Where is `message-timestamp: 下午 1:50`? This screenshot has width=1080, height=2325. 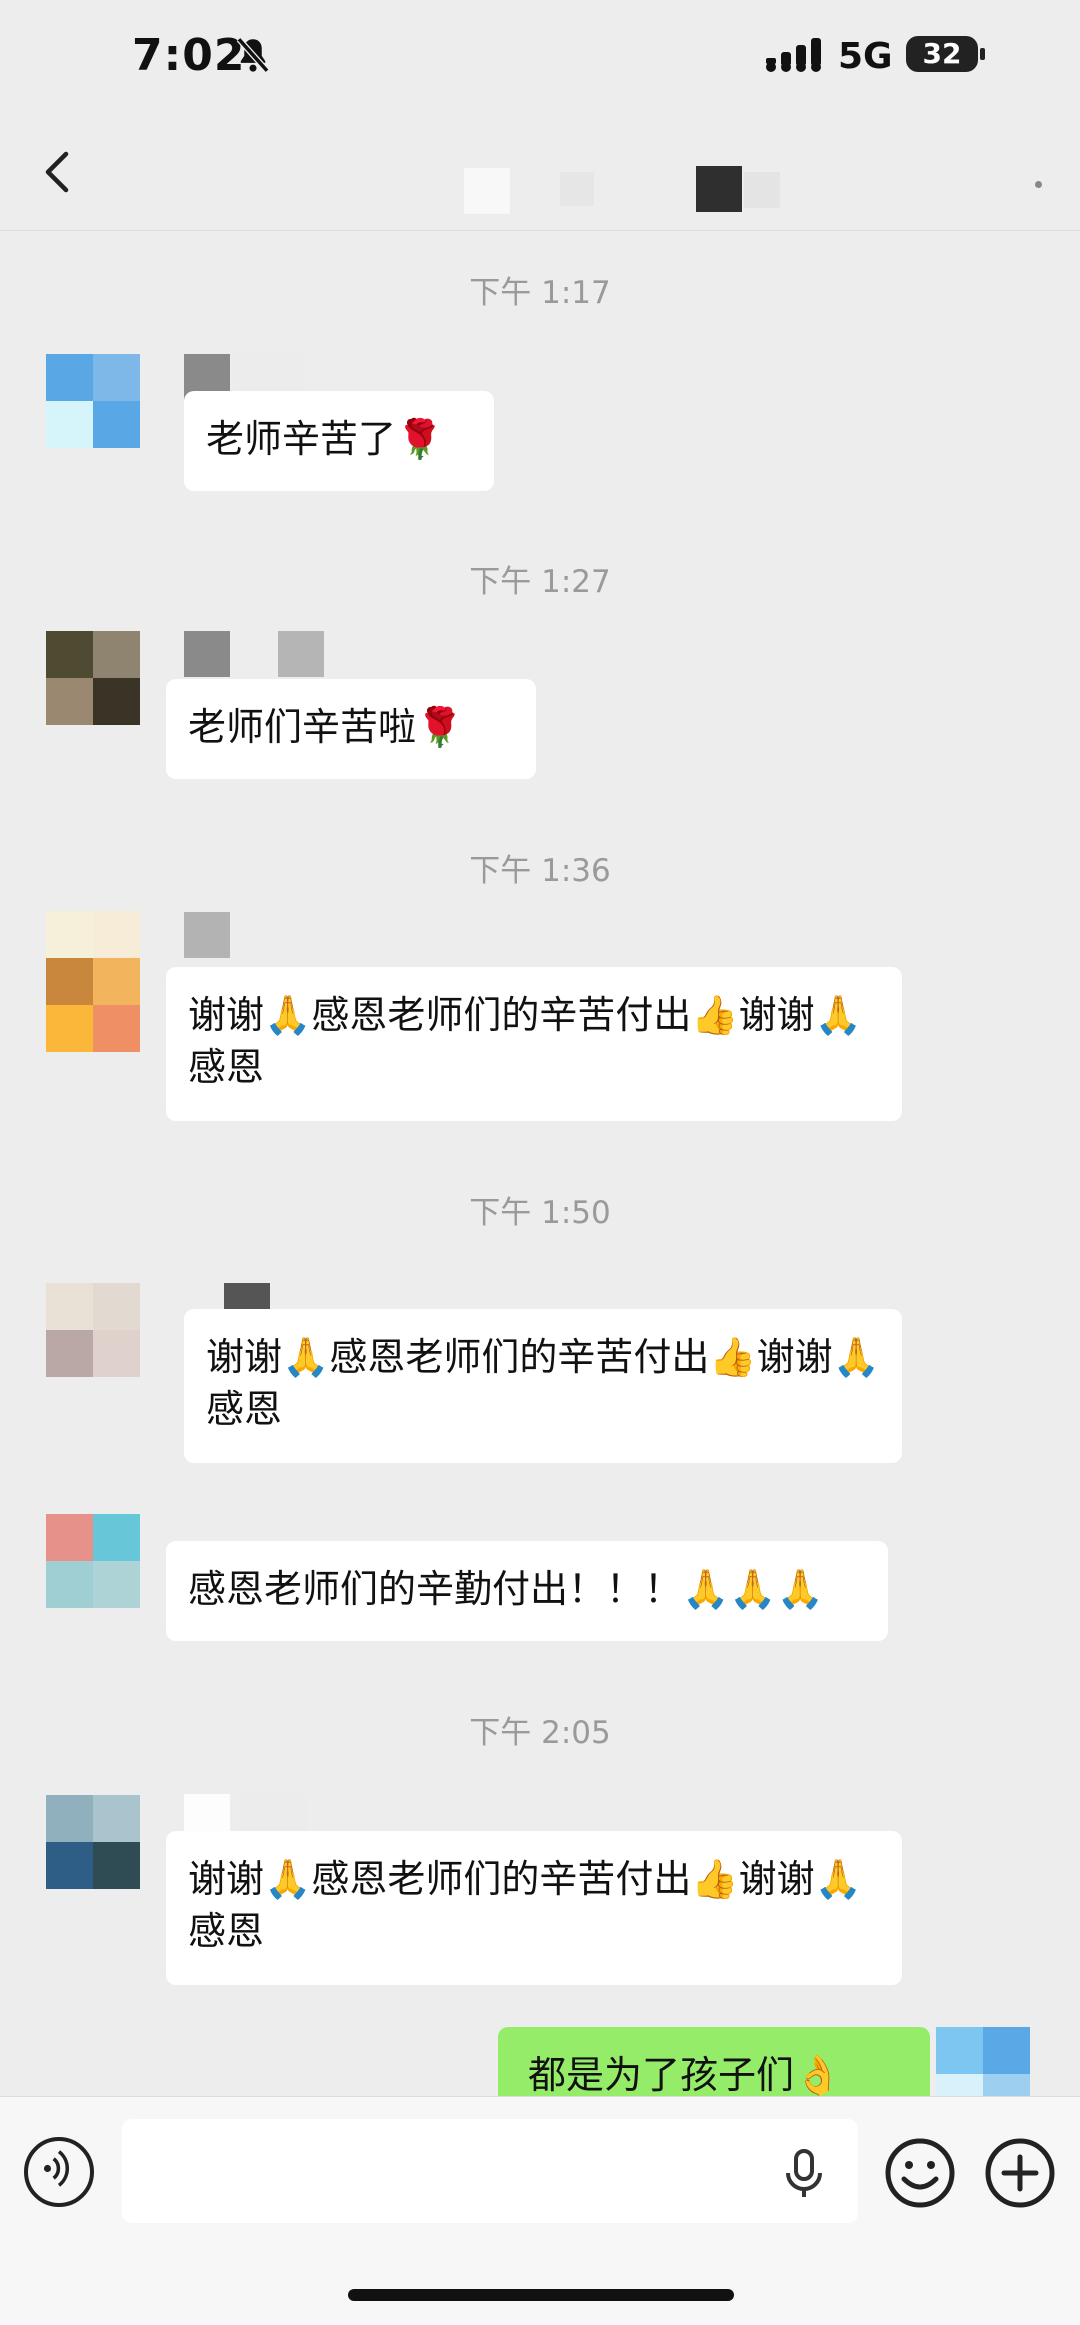 message-timestamp: 下午 1:50 is located at coordinates (540, 1213).